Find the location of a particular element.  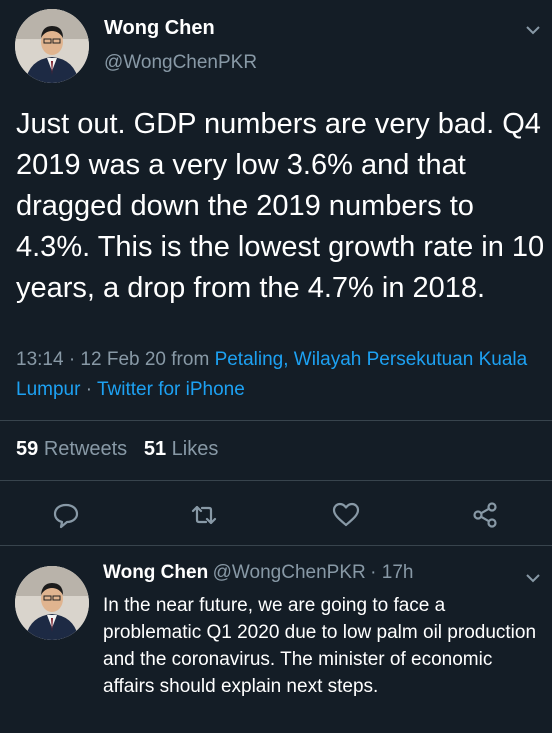

tweet-source-link: Twitter for iPhone is located at coordinates (171, 389).